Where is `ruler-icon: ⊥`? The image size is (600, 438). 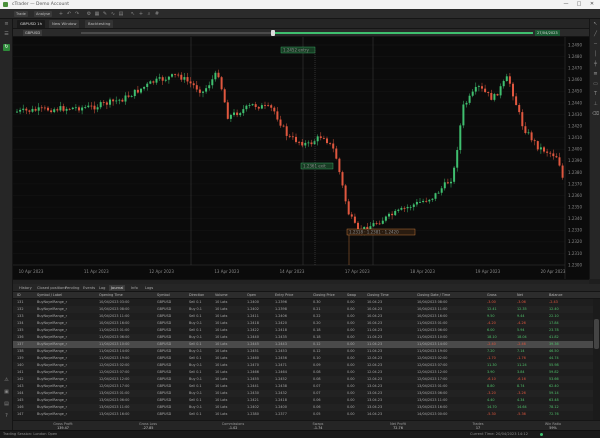
ruler-icon: ⊥ is located at coordinates (595, 104).